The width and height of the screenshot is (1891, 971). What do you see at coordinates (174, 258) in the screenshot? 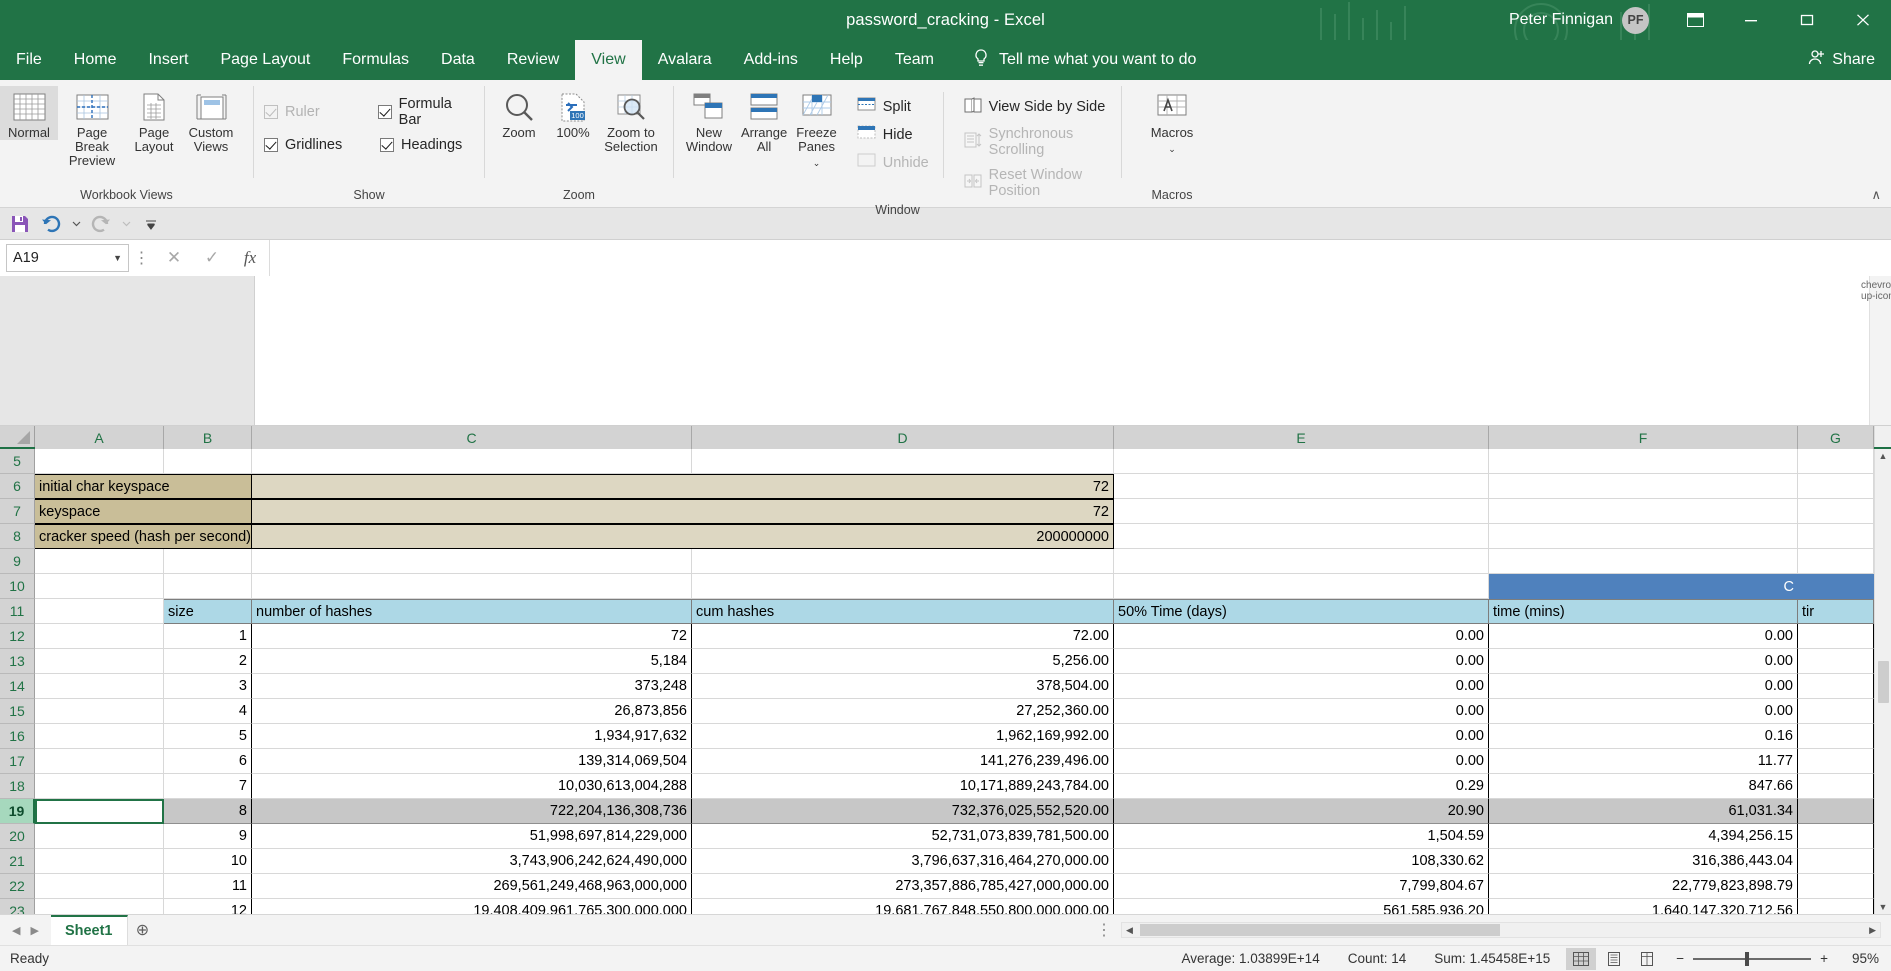
I see `close-icon: ✕` at bounding box center [174, 258].